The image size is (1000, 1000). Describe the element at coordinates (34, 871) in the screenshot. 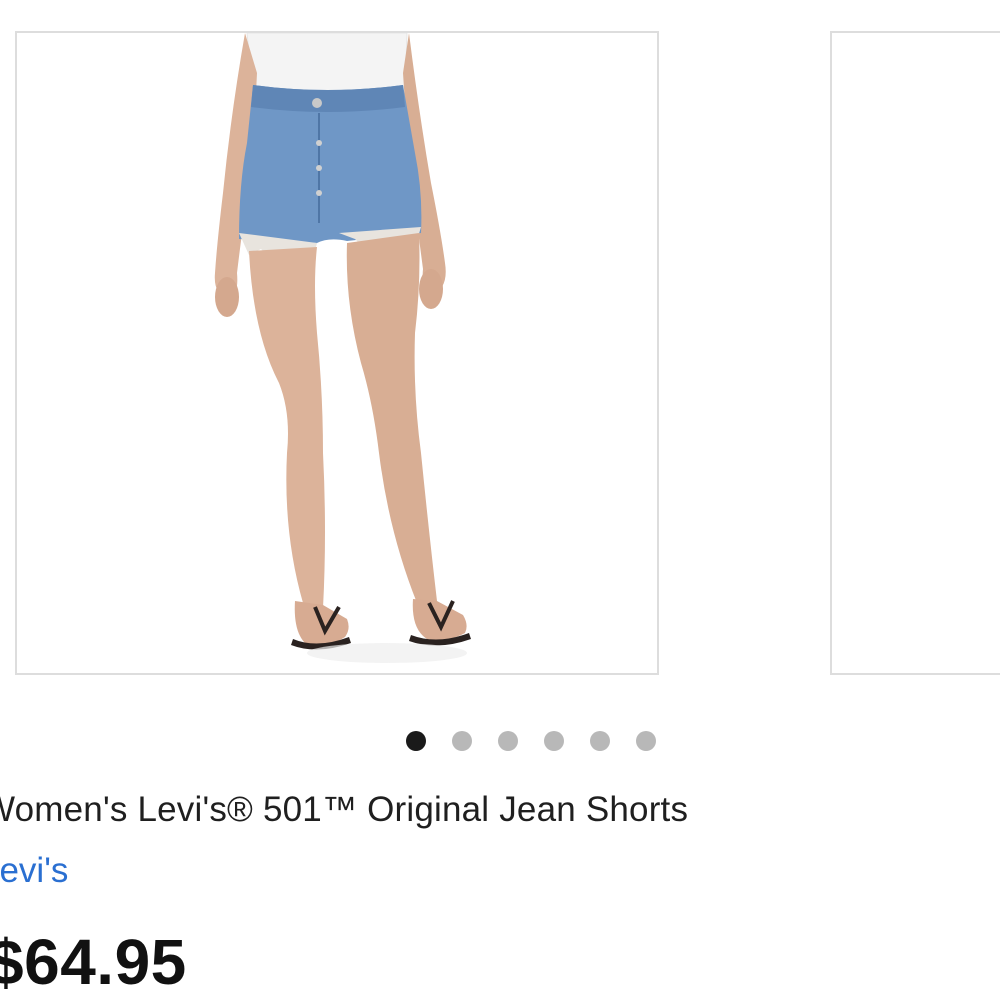

I see `brand-link: Levi's` at that location.